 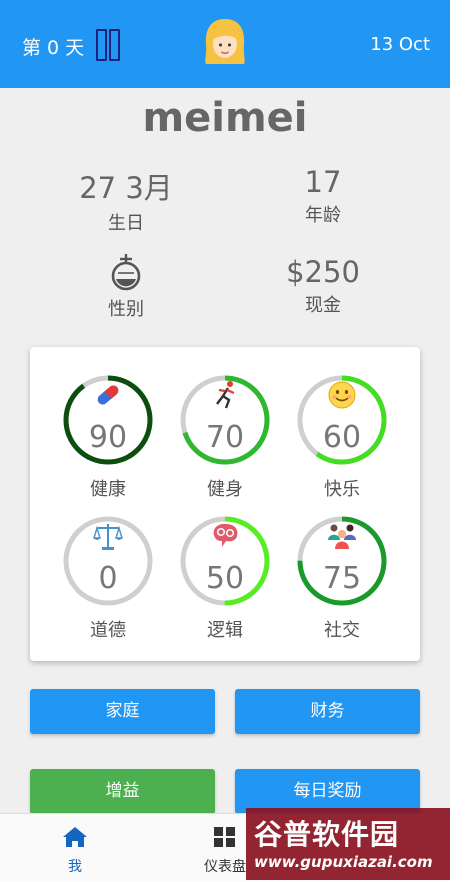 I want to click on happiness-value: 60, so click(x=342, y=437).